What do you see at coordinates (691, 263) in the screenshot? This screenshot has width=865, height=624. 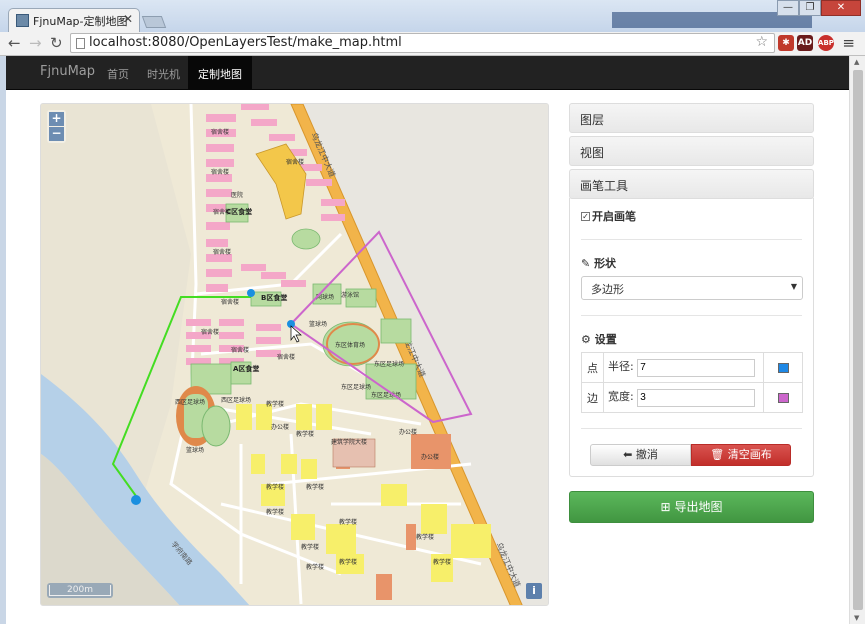 I see `shape-heading: ✎ 形状` at bounding box center [691, 263].